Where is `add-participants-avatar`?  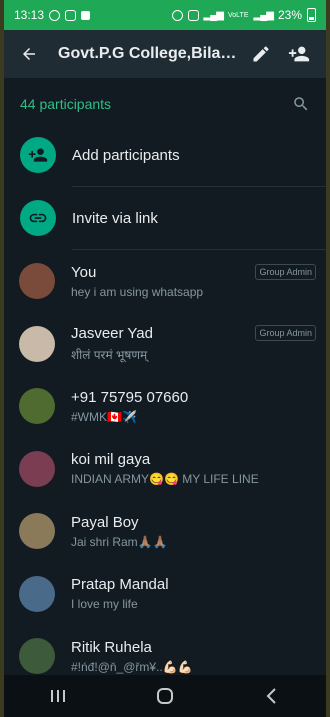 add-participants-avatar is located at coordinates (38, 155).